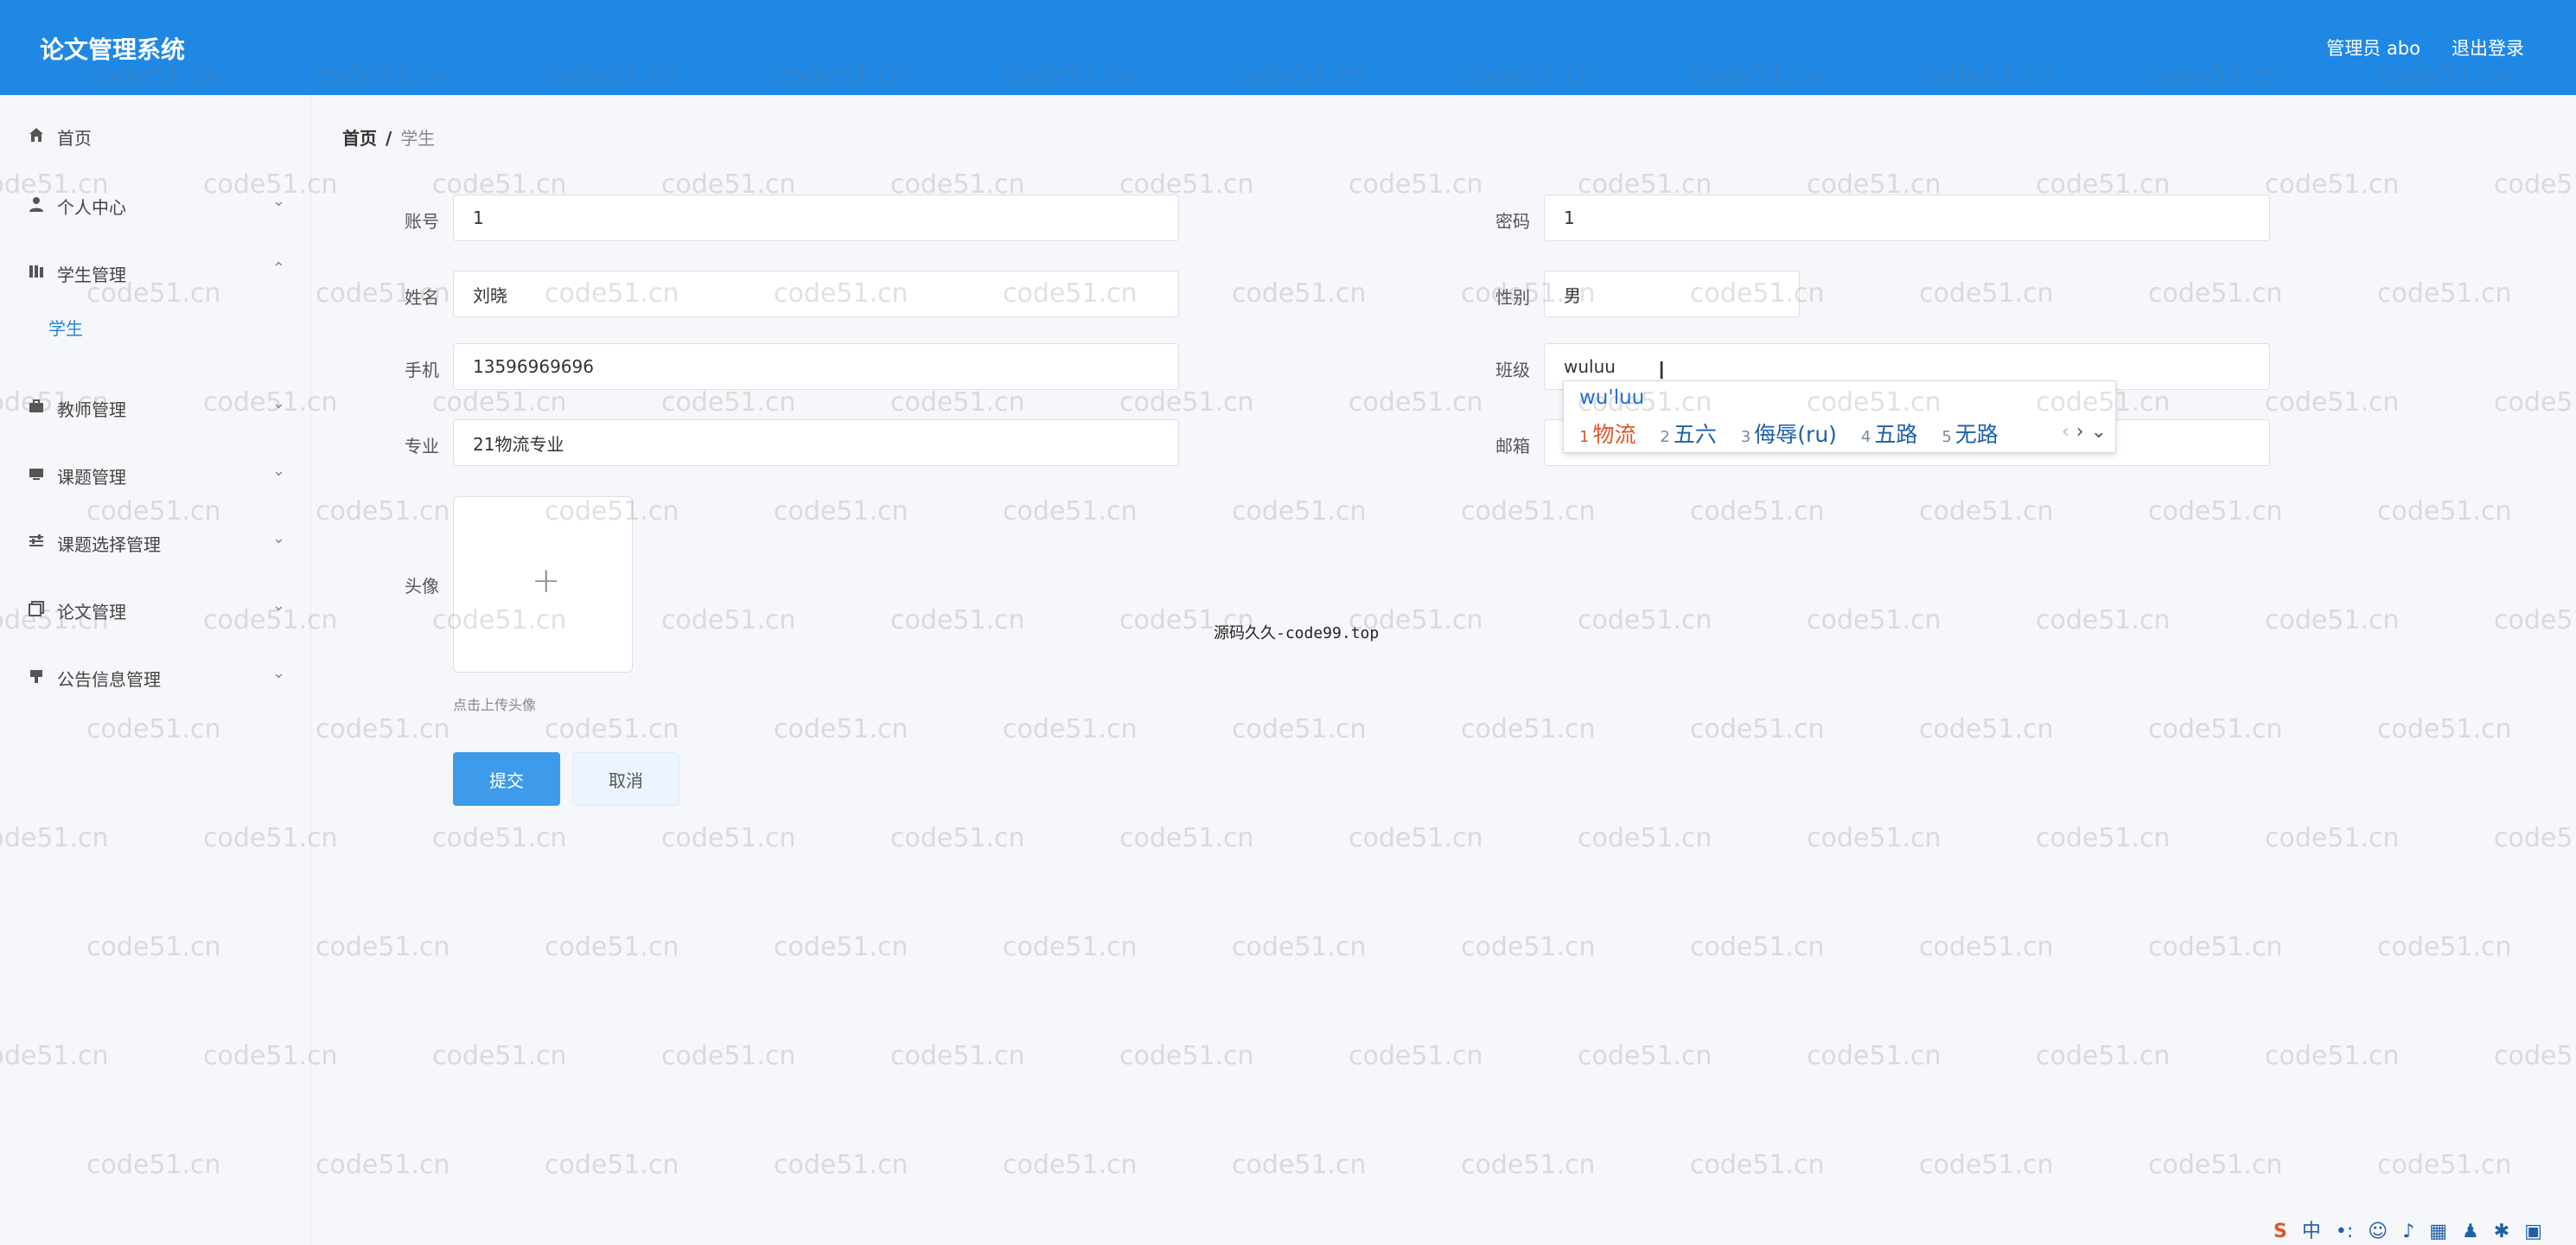 This screenshot has height=1245, width=2576. What do you see at coordinates (2408, 1231) in the screenshot?
I see `microphone-icon: ♪` at bounding box center [2408, 1231].